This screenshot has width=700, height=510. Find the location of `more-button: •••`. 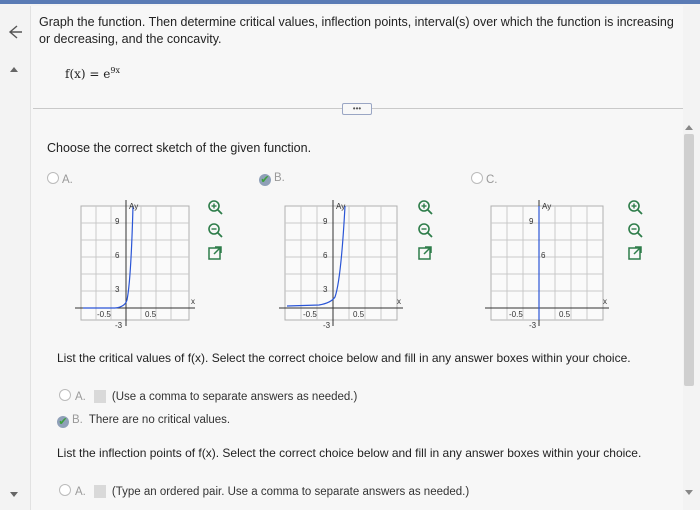

more-button: ••• is located at coordinates (357, 109).